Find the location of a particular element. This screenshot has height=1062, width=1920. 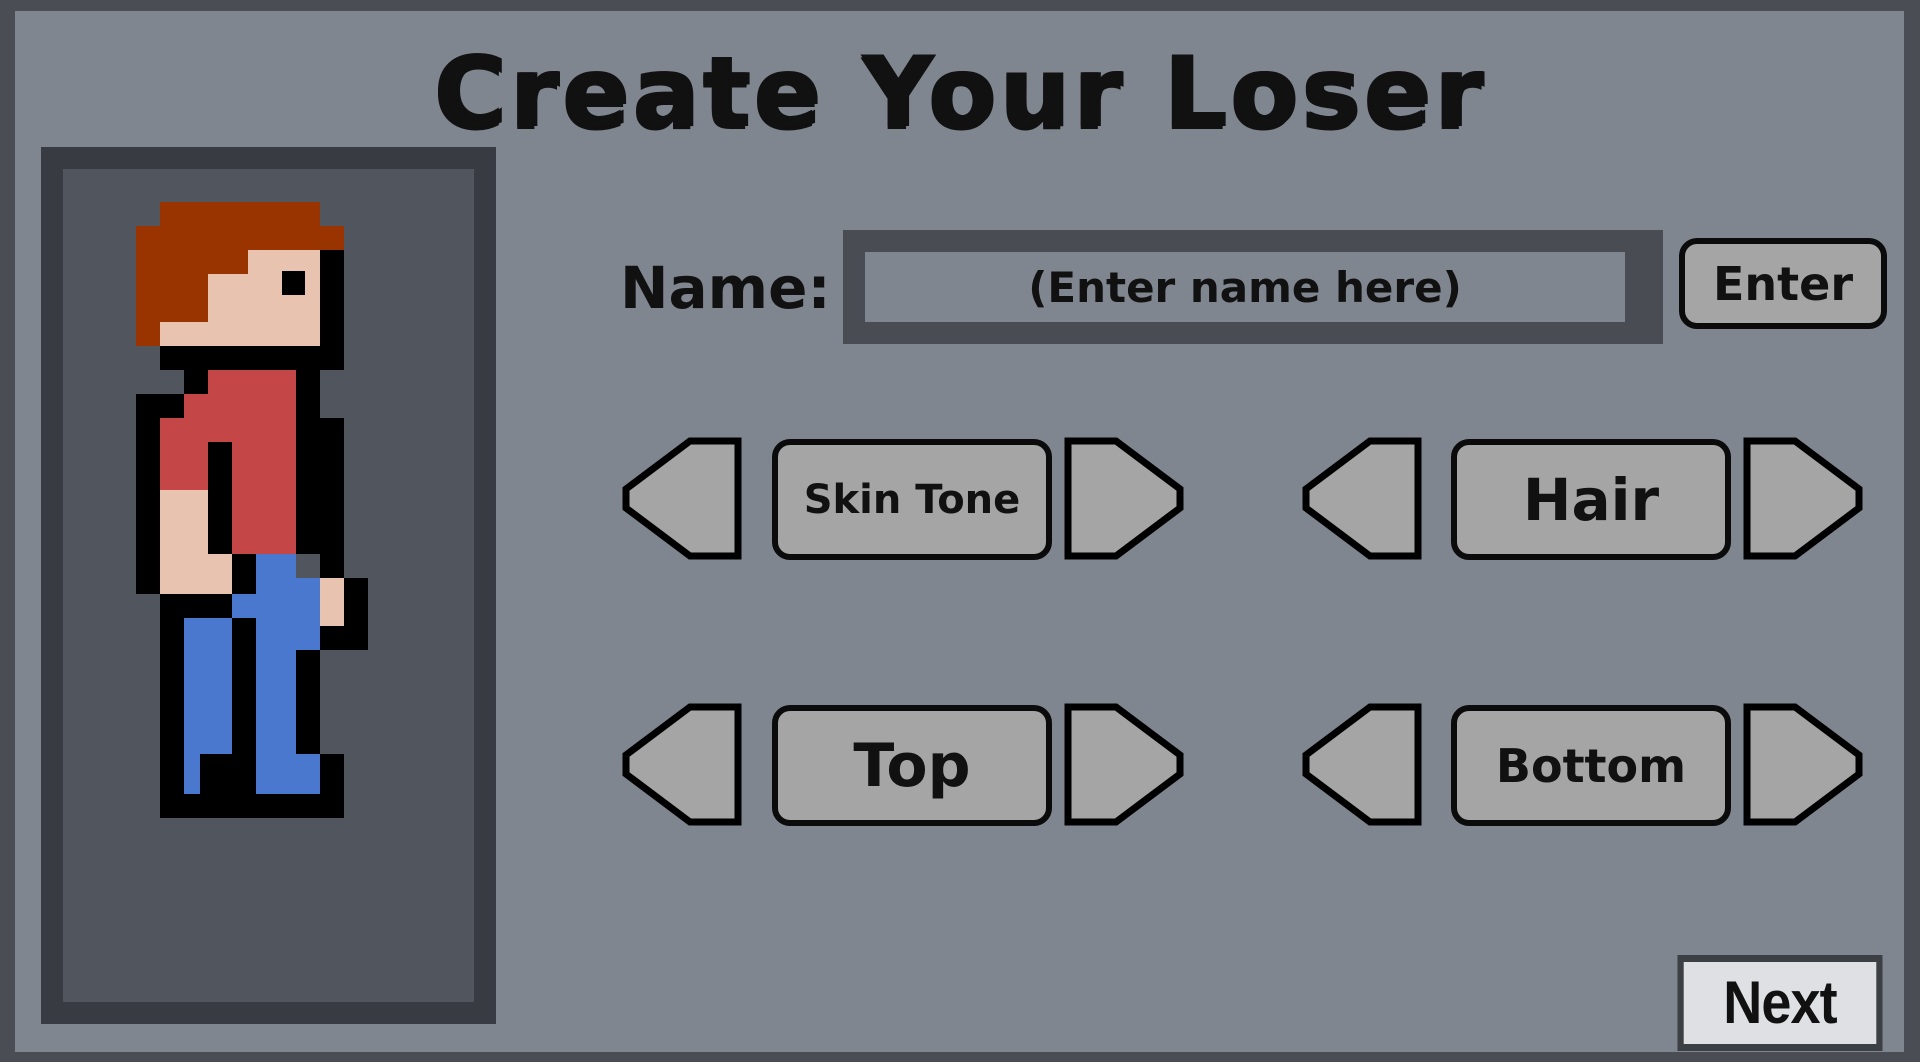

top-label-button: Top is located at coordinates (912, 765).